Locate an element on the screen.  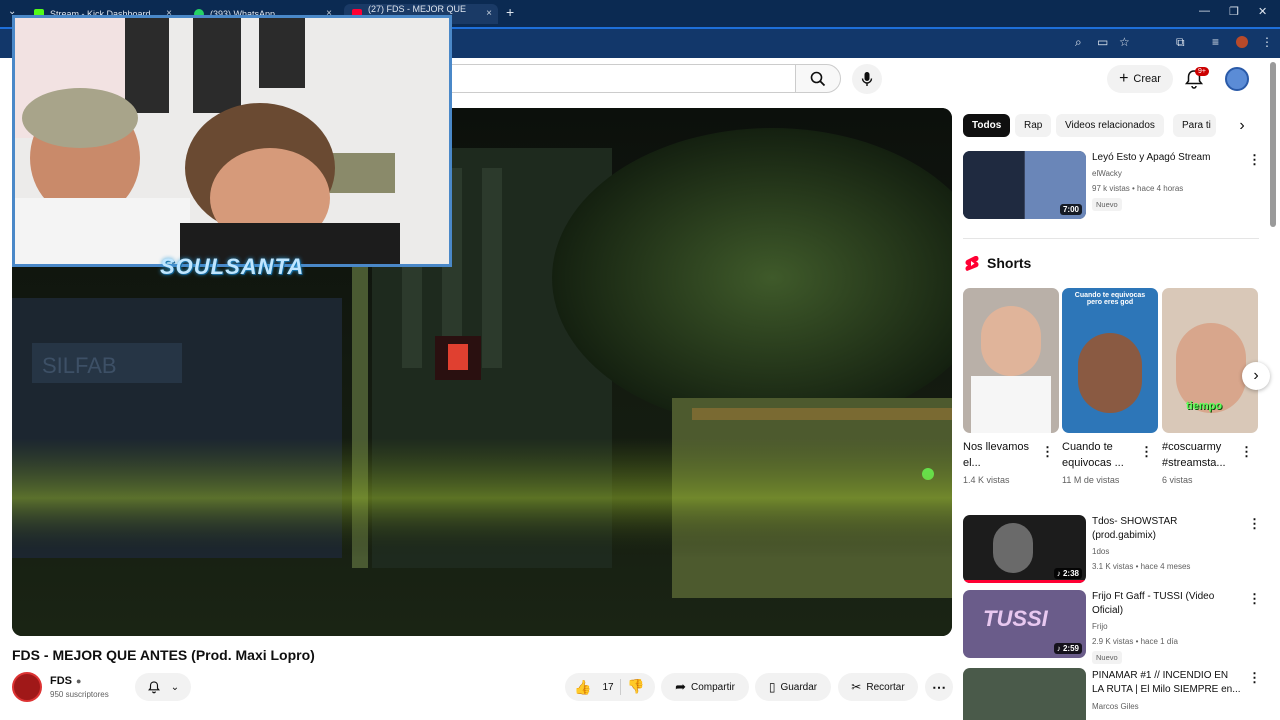
short-thumbnail: Cuando te equivocas pero eres god is located at coordinates (1110, 360).